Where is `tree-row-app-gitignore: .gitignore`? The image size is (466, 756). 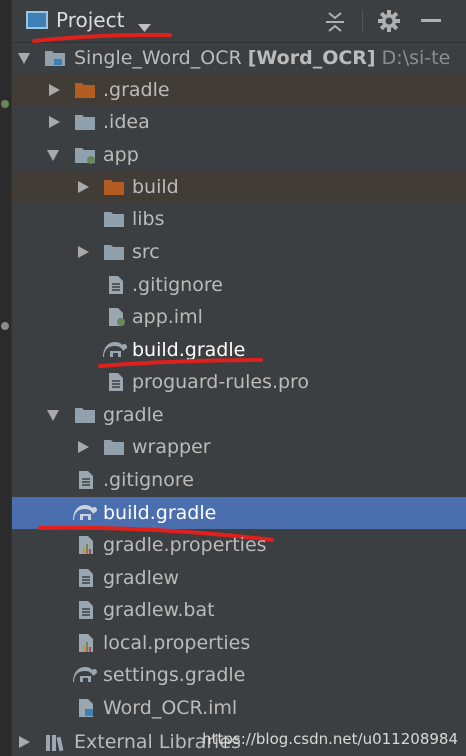
tree-row-app-gitignore: .gitignore is located at coordinates (239, 285).